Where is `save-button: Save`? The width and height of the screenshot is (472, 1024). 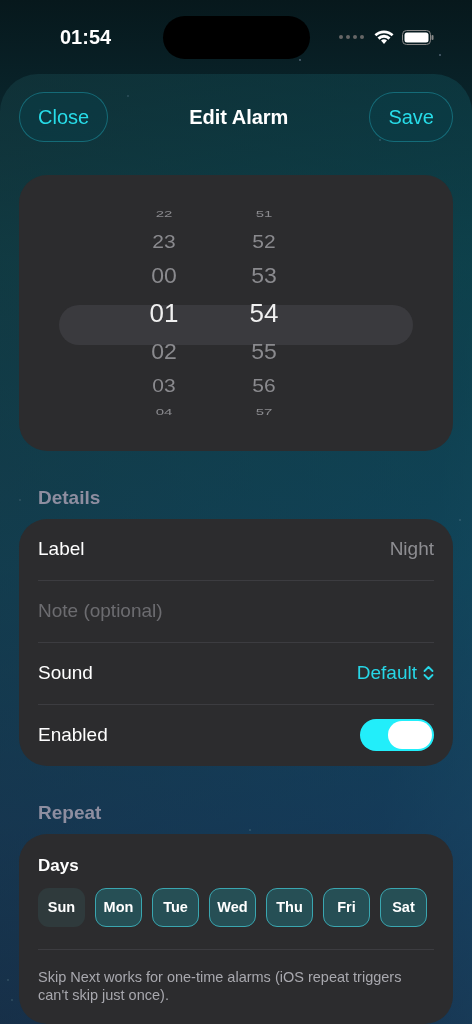
save-button: Save is located at coordinates (411, 117).